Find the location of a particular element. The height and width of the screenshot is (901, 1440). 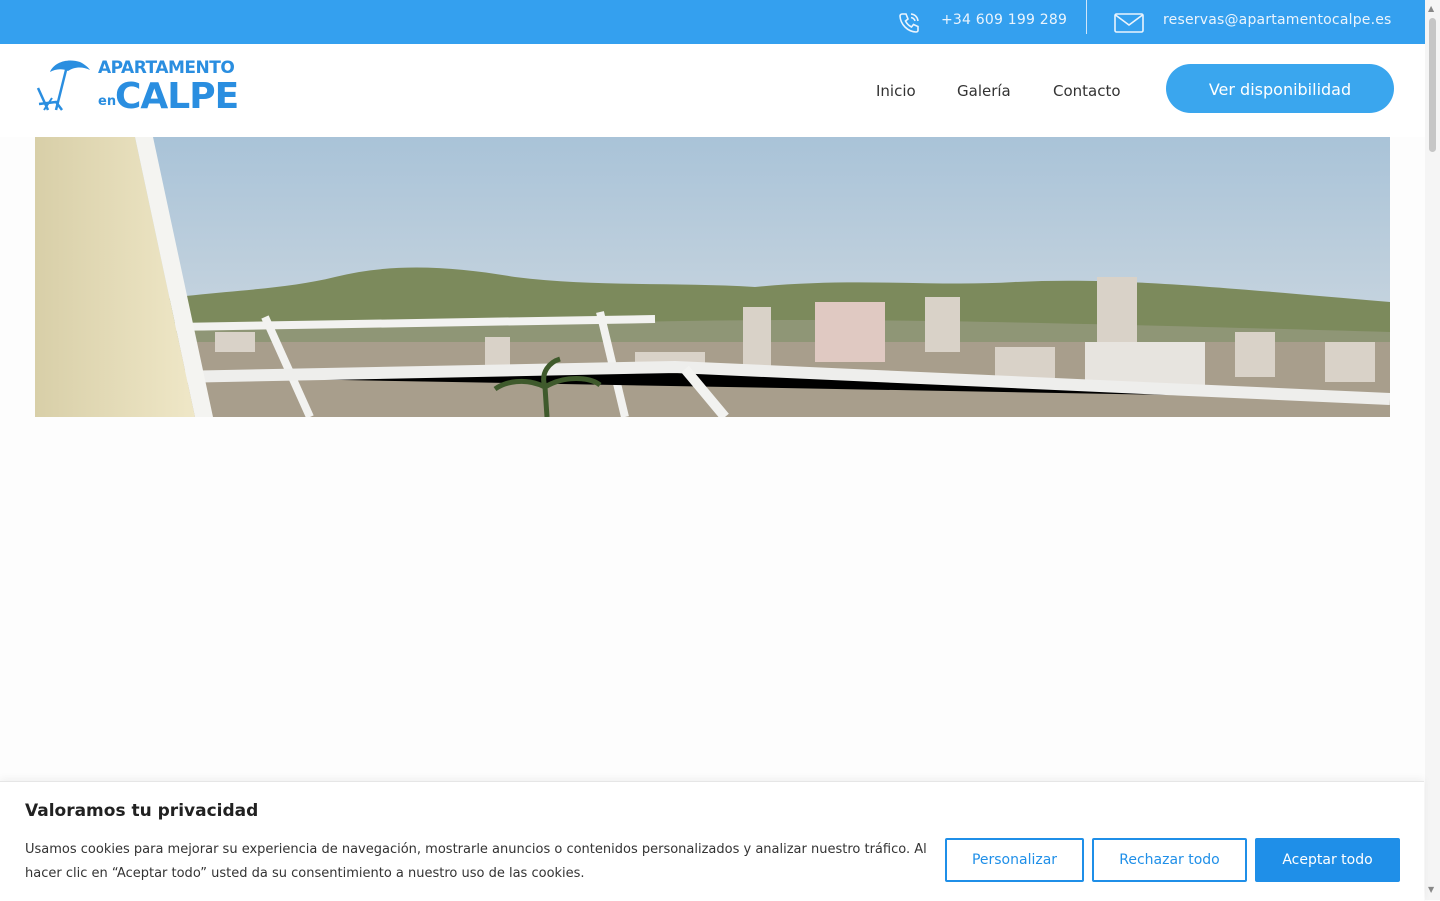

nav-galeria: Galería is located at coordinates (984, 91).